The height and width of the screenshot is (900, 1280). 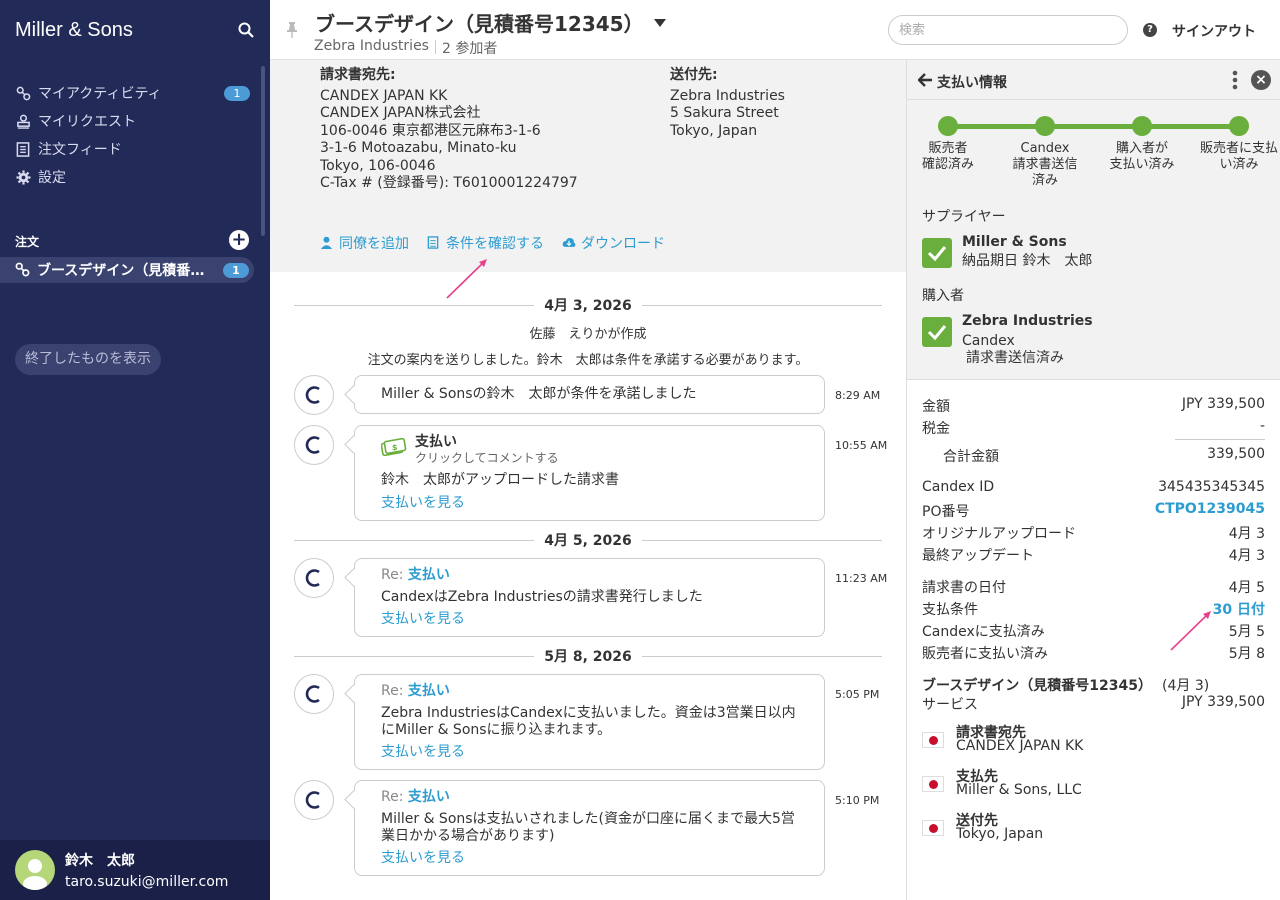 What do you see at coordinates (1190, 631) in the screenshot?
I see `annotation-arrow` at bounding box center [1190, 631].